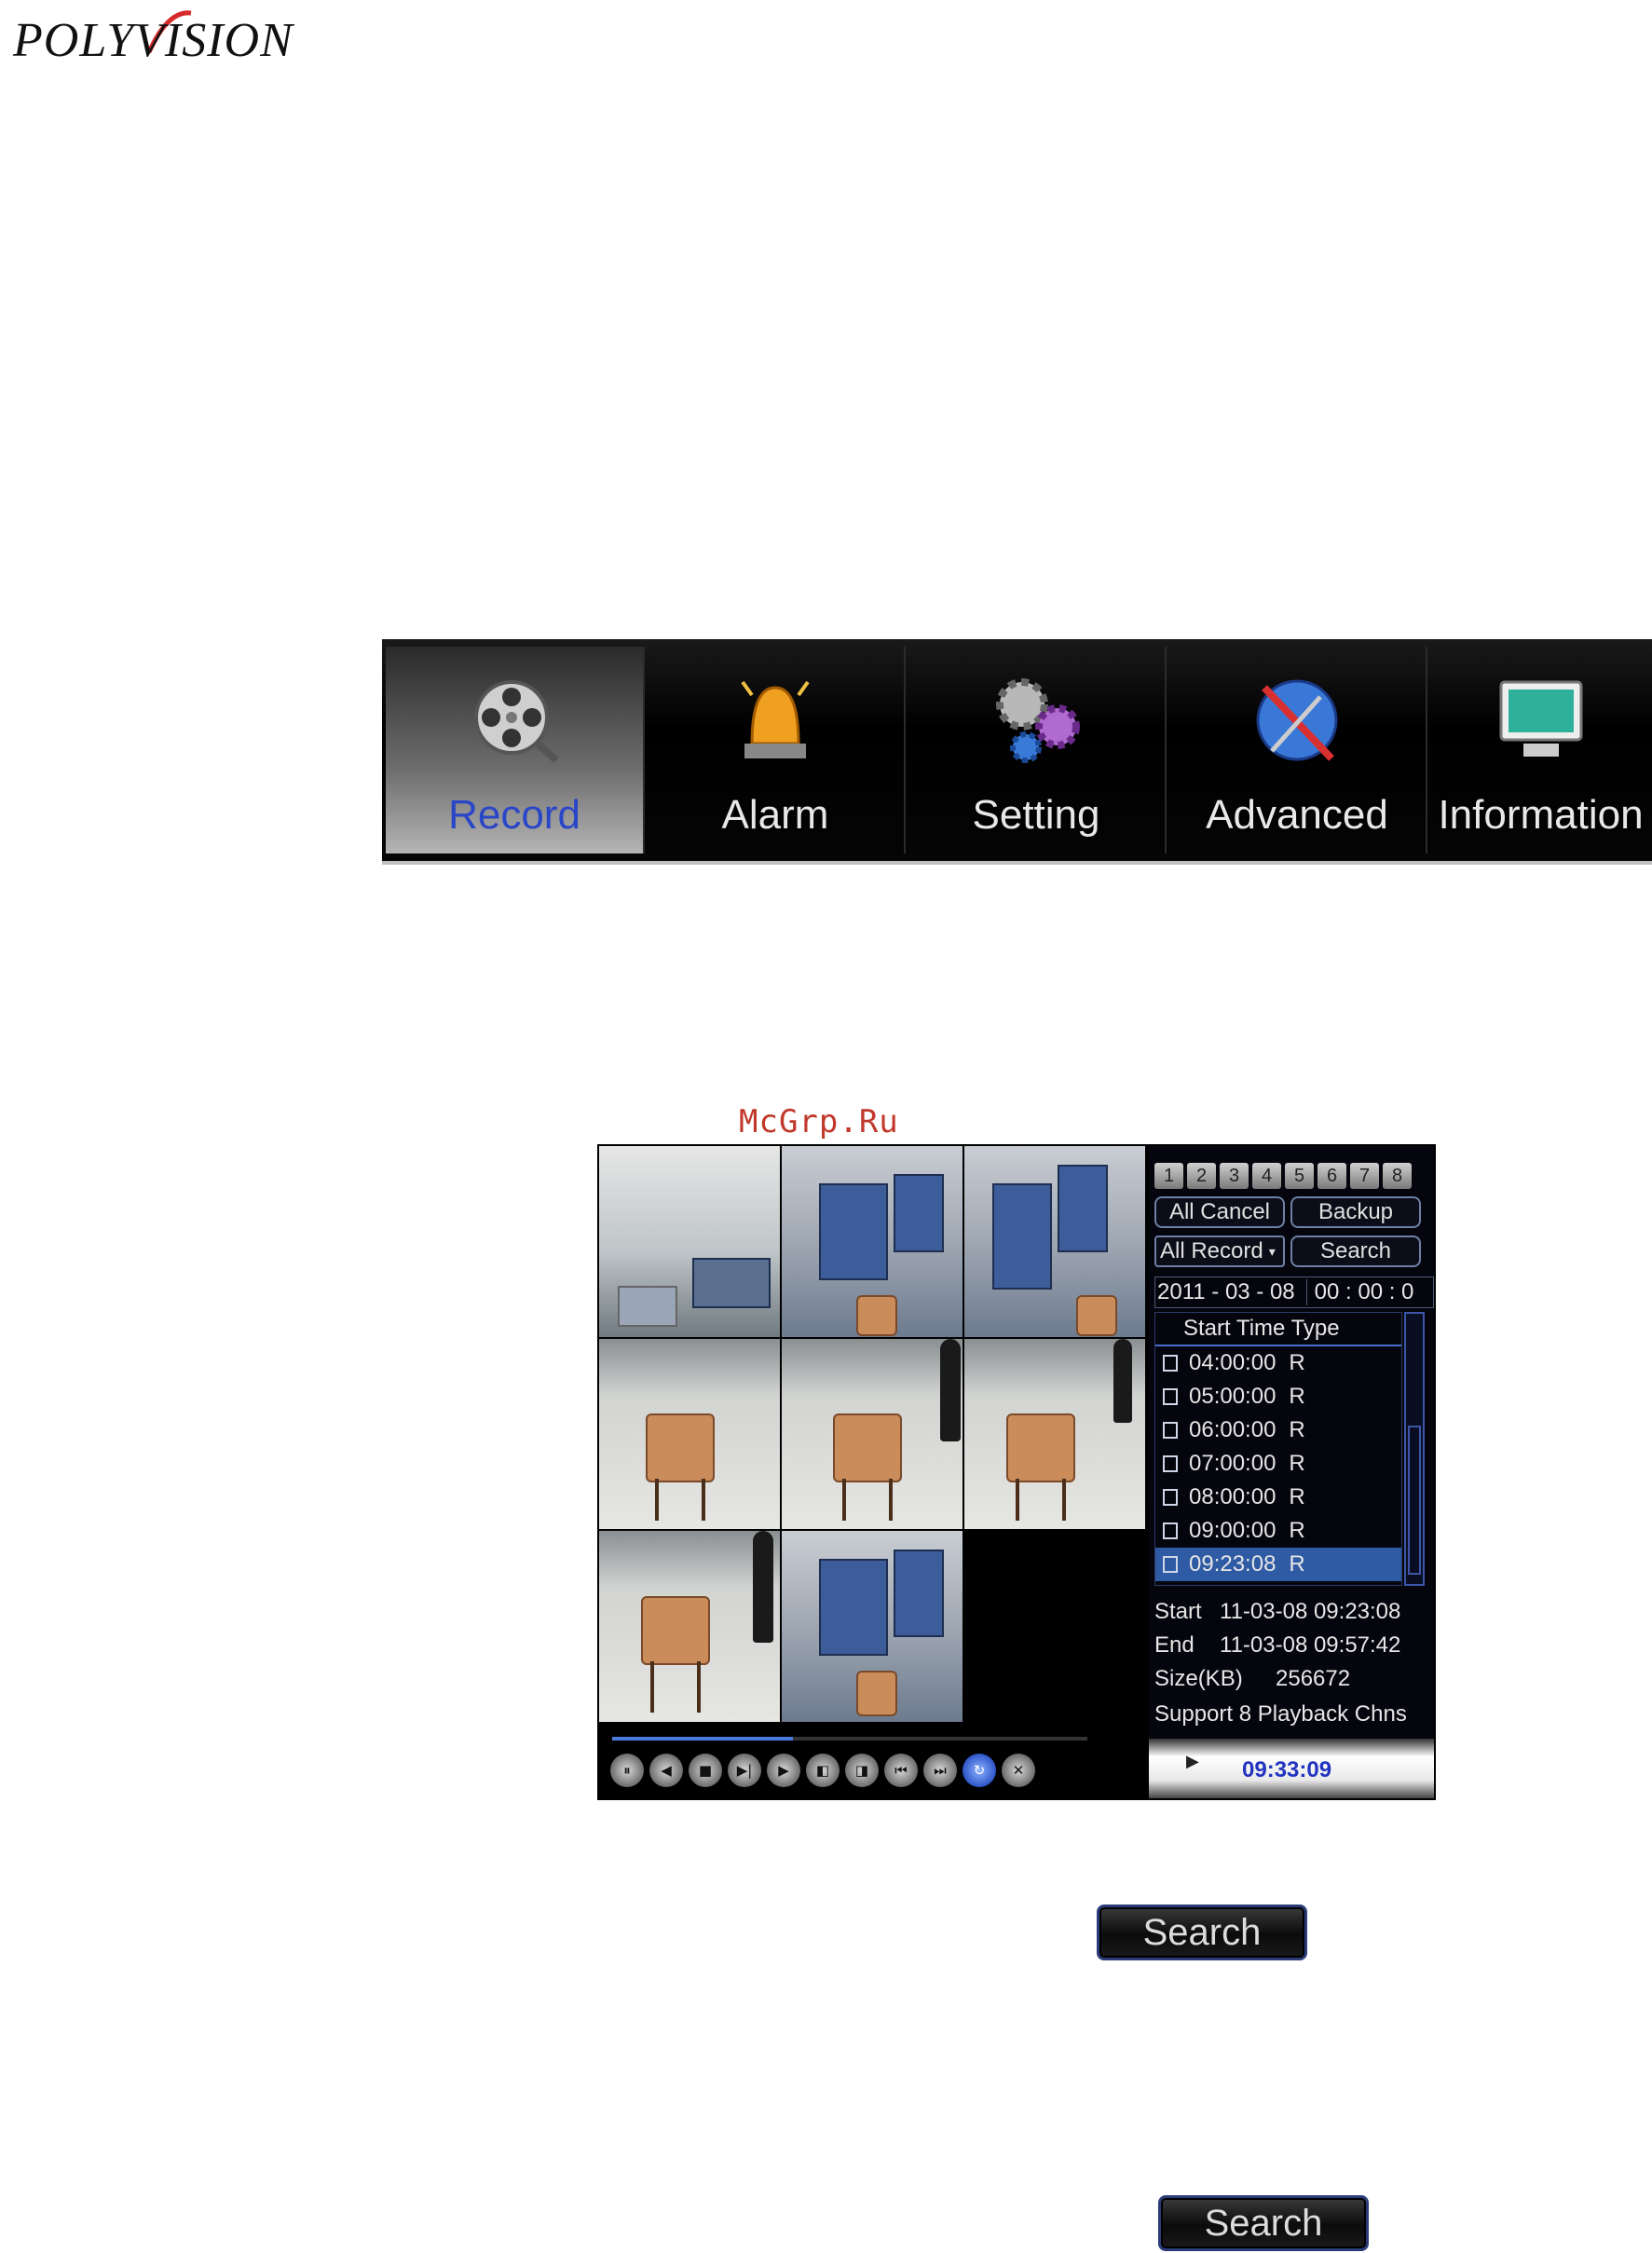 This screenshot has width=1652, height=2253. I want to click on playback-time-bar: ▶ 09:33:09, so click(1291, 1768).